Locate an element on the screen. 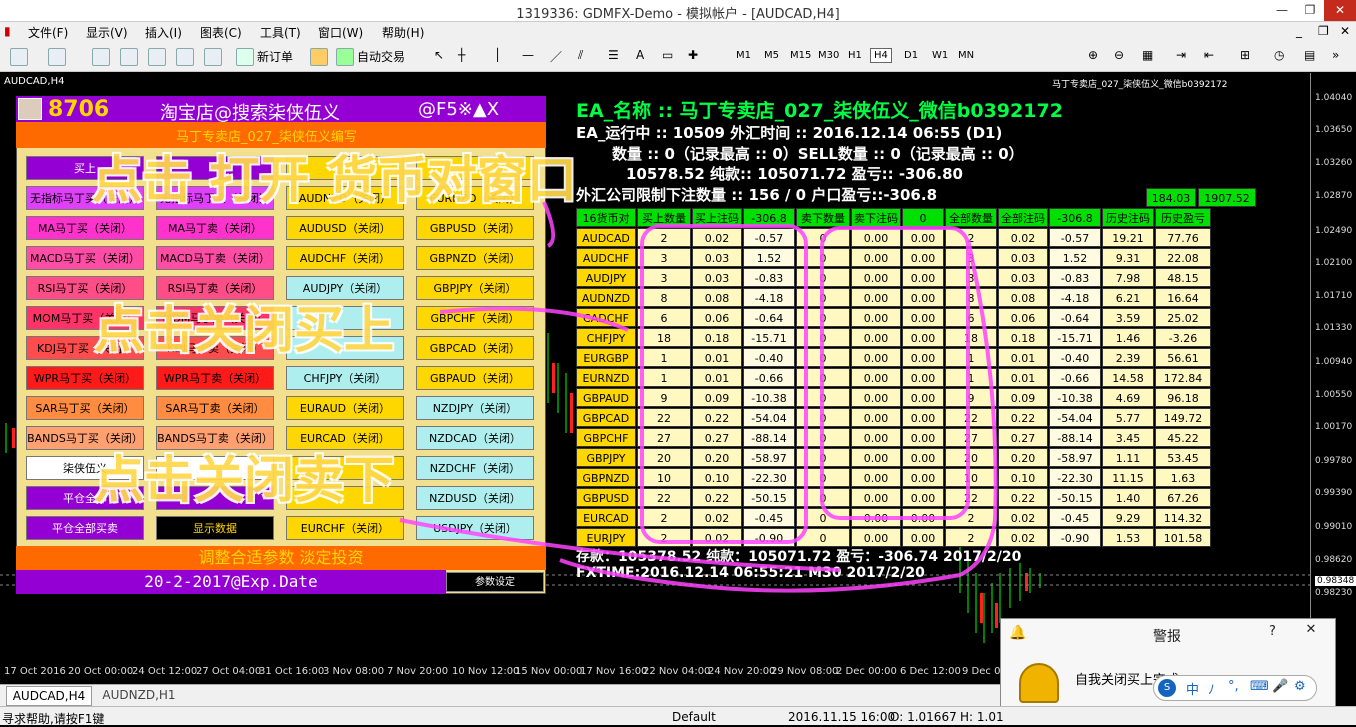 The image size is (1356, 727). ime-chinese-mode: 中 is located at coordinates (1192, 688).